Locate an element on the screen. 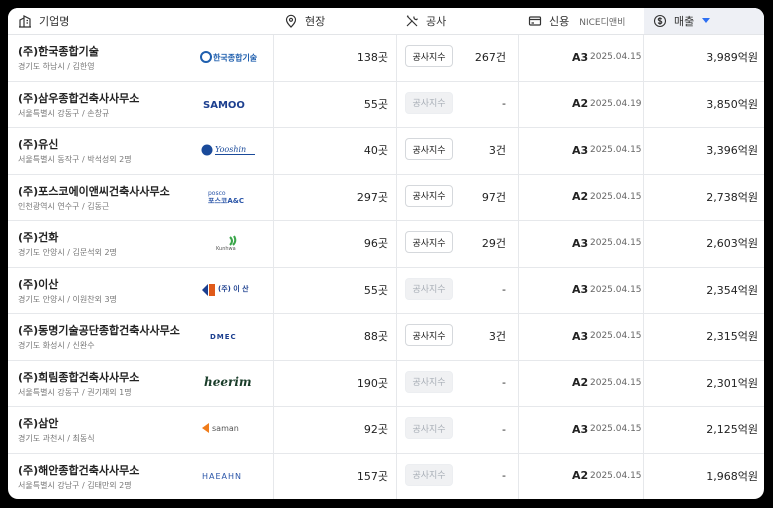 This screenshot has height=508, width=773. credit-date: 2025.04.19 is located at coordinates (616, 103).